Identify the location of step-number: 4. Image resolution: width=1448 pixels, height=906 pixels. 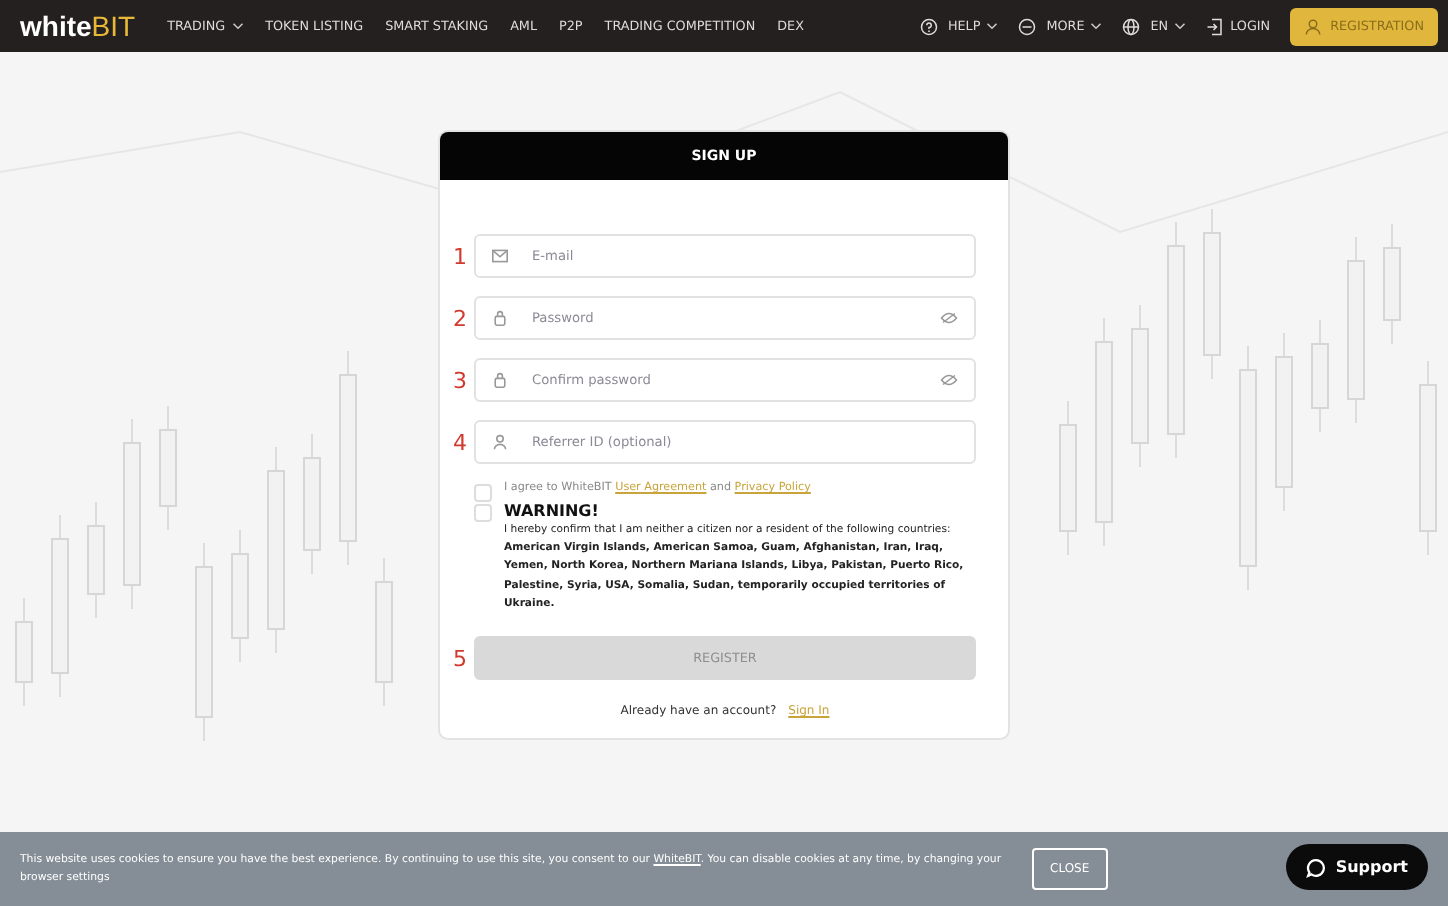
(460, 442).